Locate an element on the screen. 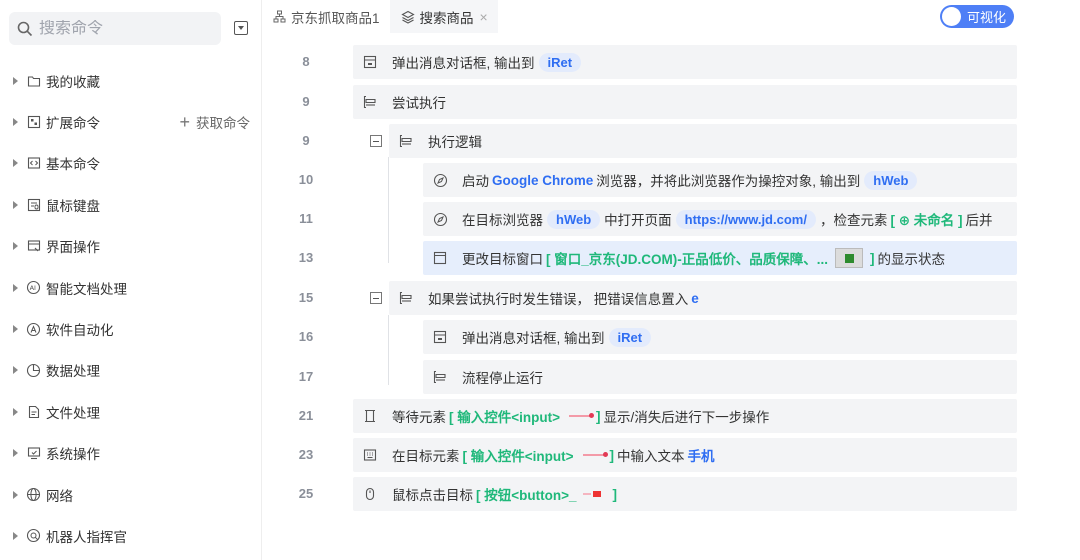 This screenshot has width=1080, height=560. visualize-toggle: 可视化 is located at coordinates (977, 16).